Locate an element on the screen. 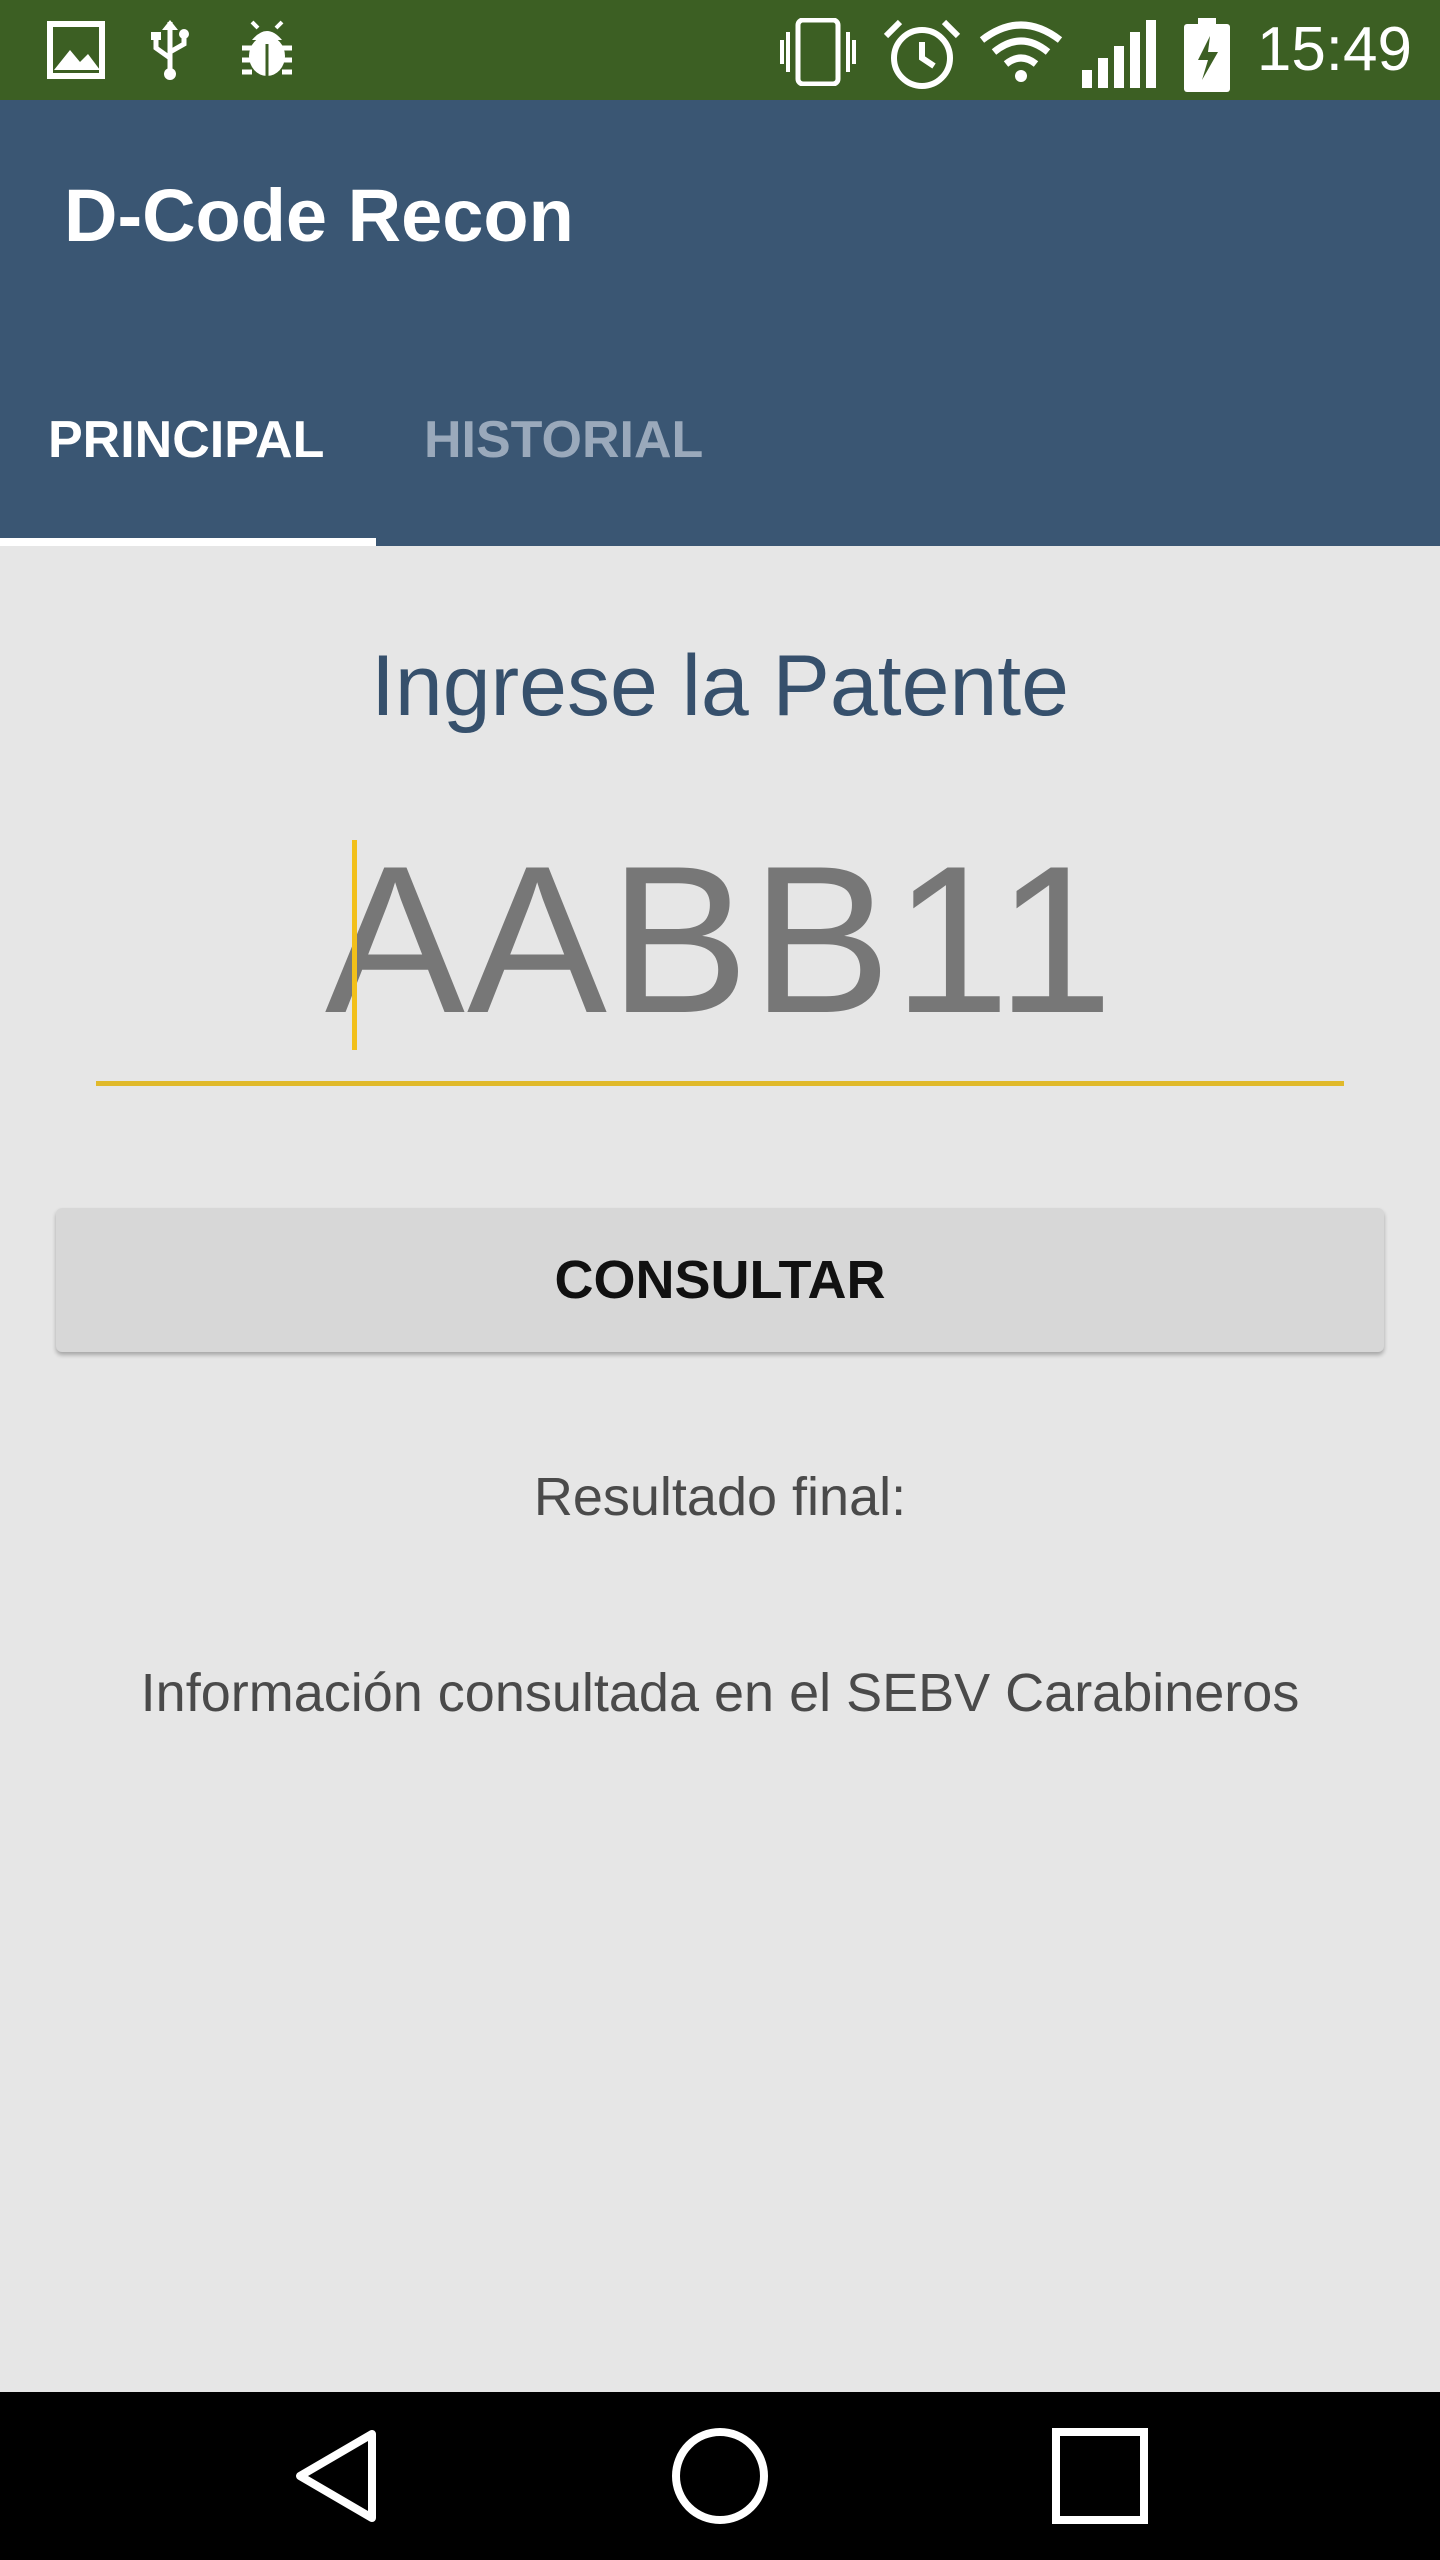 This screenshot has width=1440, height=2560. tab-selected-indicator is located at coordinates (188, 542).